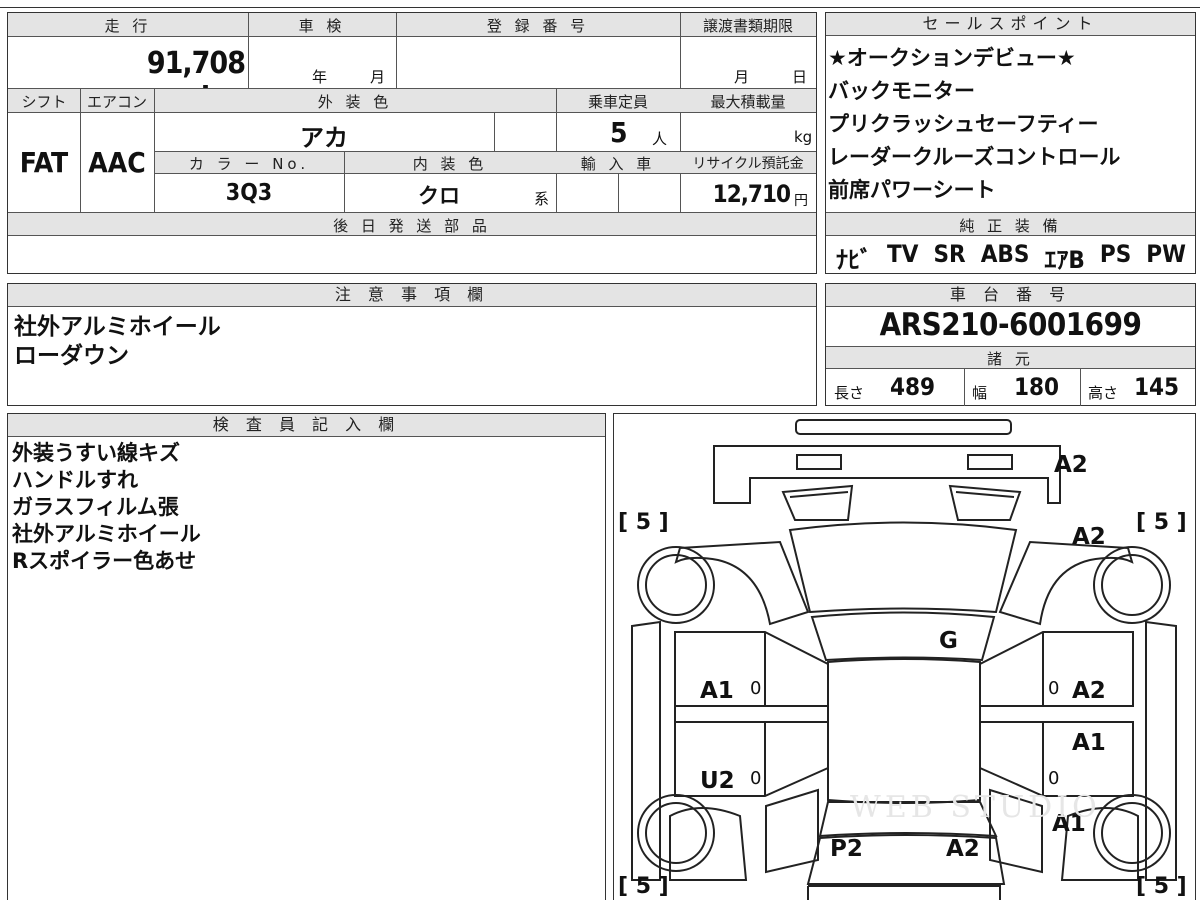 The height and width of the screenshot is (900, 1200). Describe the element at coordinates (412, 226) in the screenshot. I see `later-parts-label: 後 日 発 送 部 品` at that location.